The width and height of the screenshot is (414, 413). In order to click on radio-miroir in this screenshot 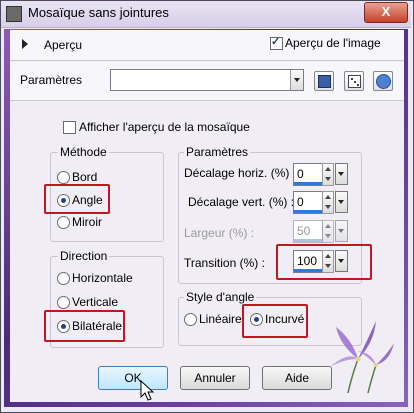, I will do `click(63, 222)`.